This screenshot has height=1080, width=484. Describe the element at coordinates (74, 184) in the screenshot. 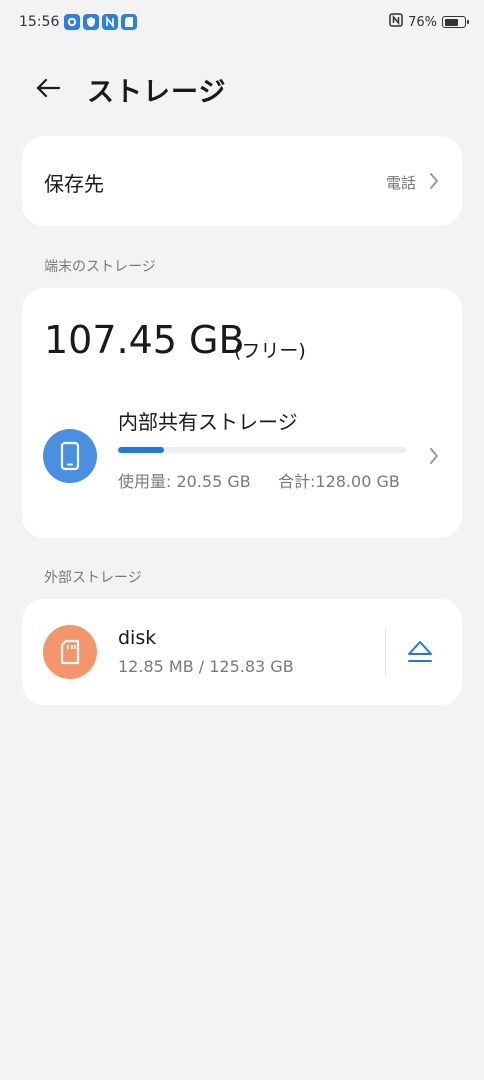

I see `save-location-label: 保存先` at that location.